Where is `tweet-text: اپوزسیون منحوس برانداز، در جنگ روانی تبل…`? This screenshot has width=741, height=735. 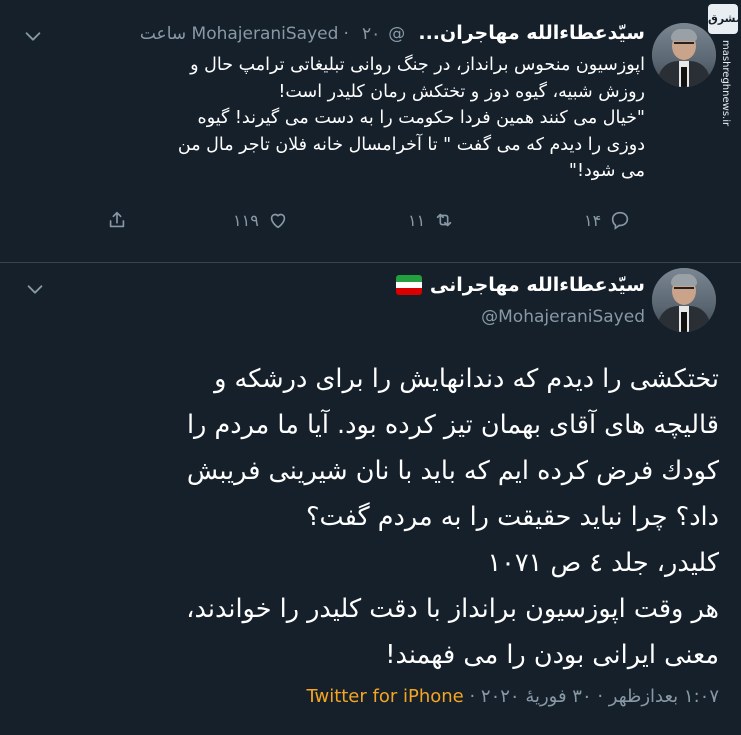
tweet-text: اپوزسیون منحوس برانداز، در جنگ روانی تبل… is located at coordinates (411, 118).